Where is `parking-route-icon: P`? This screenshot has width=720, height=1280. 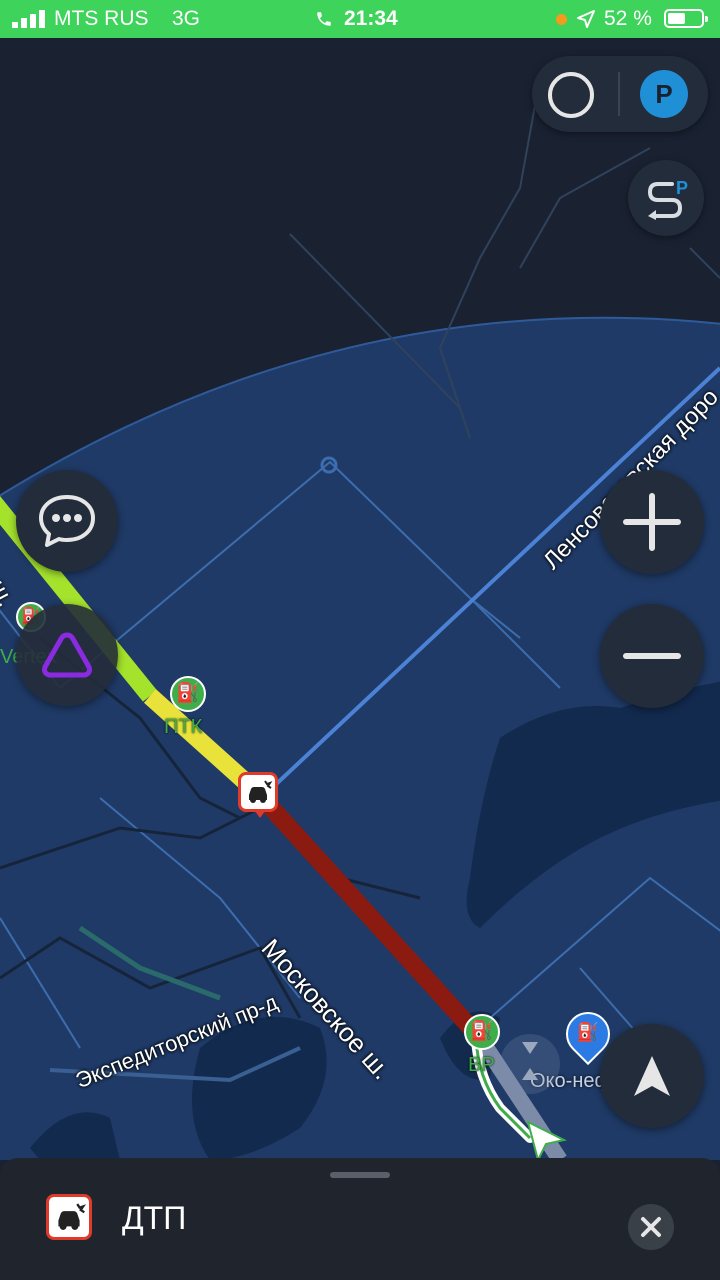 parking-route-icon: P is located at coordinates (667, 199).